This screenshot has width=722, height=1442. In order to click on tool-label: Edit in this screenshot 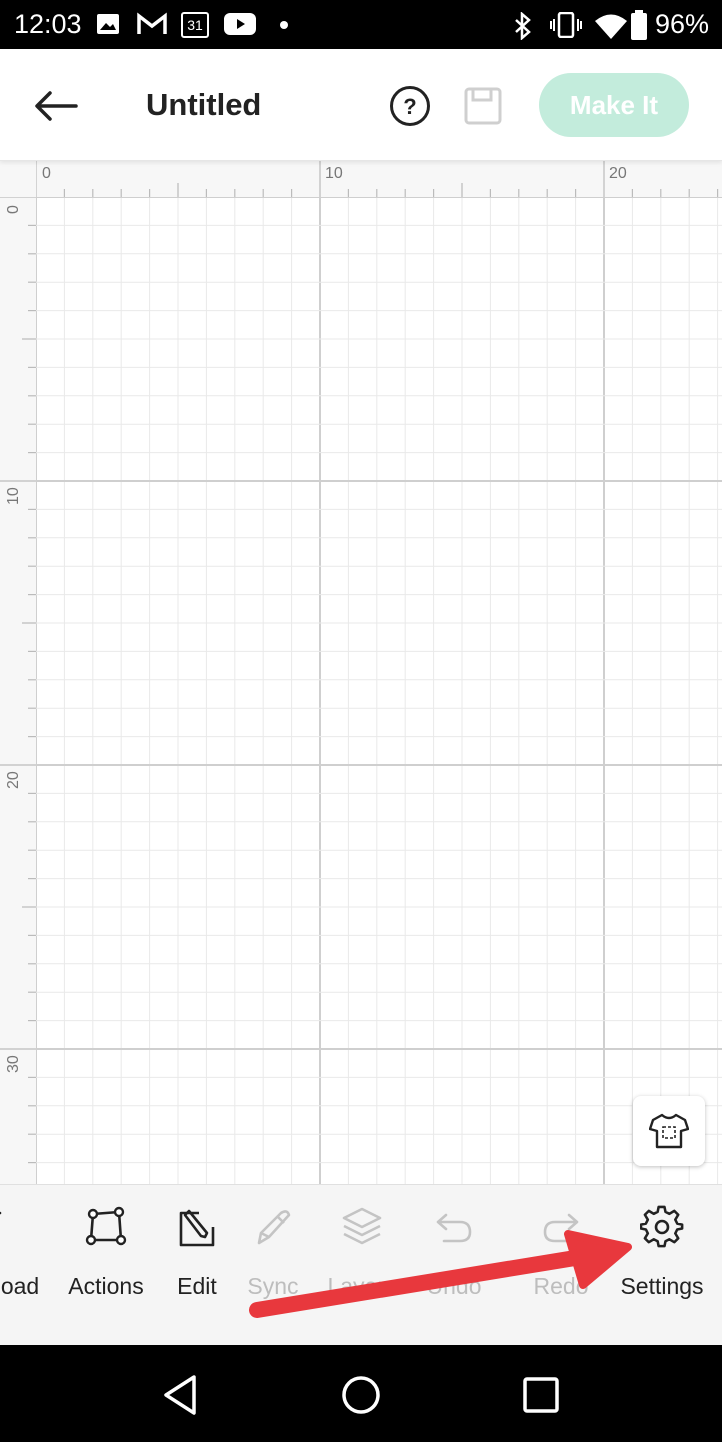, I will do `click(197, 1286)`.